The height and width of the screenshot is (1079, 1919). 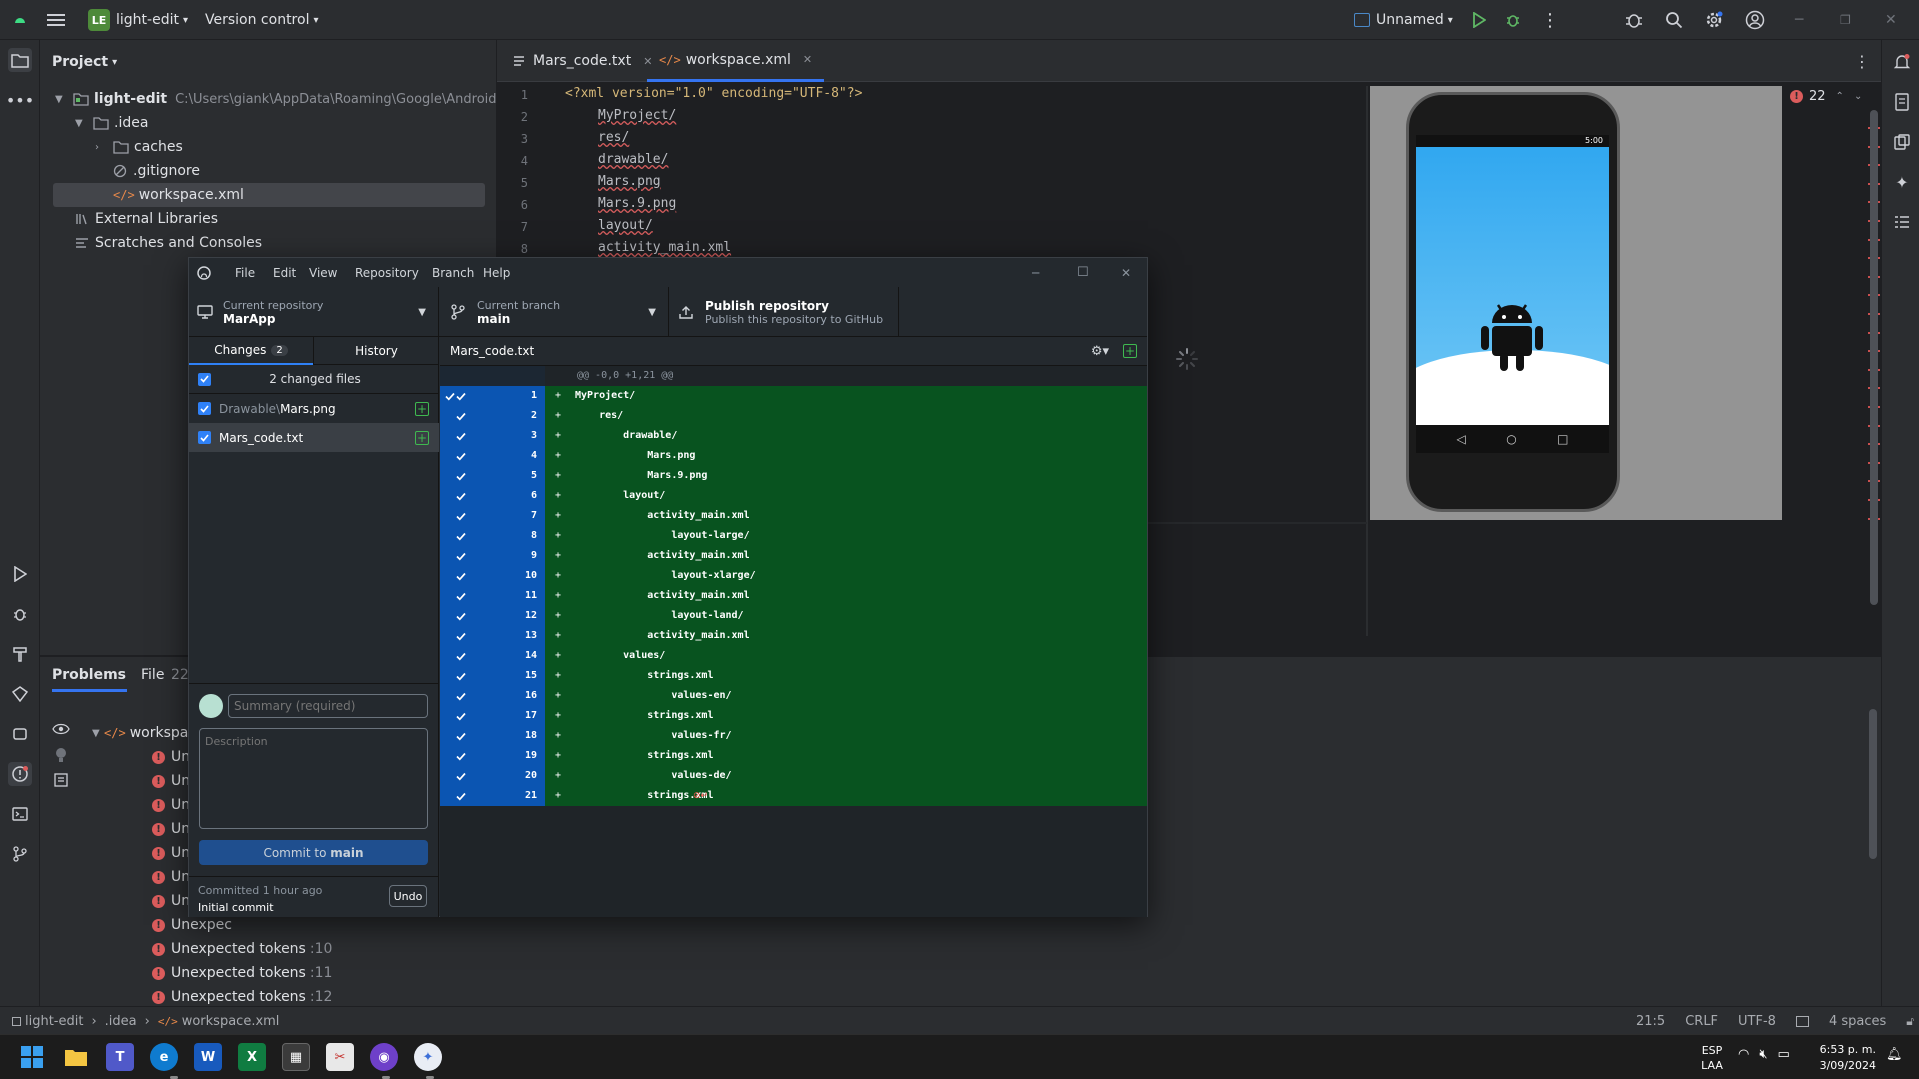 I want to click on code-line: activity_main.xml, so click(x=664, y=247).